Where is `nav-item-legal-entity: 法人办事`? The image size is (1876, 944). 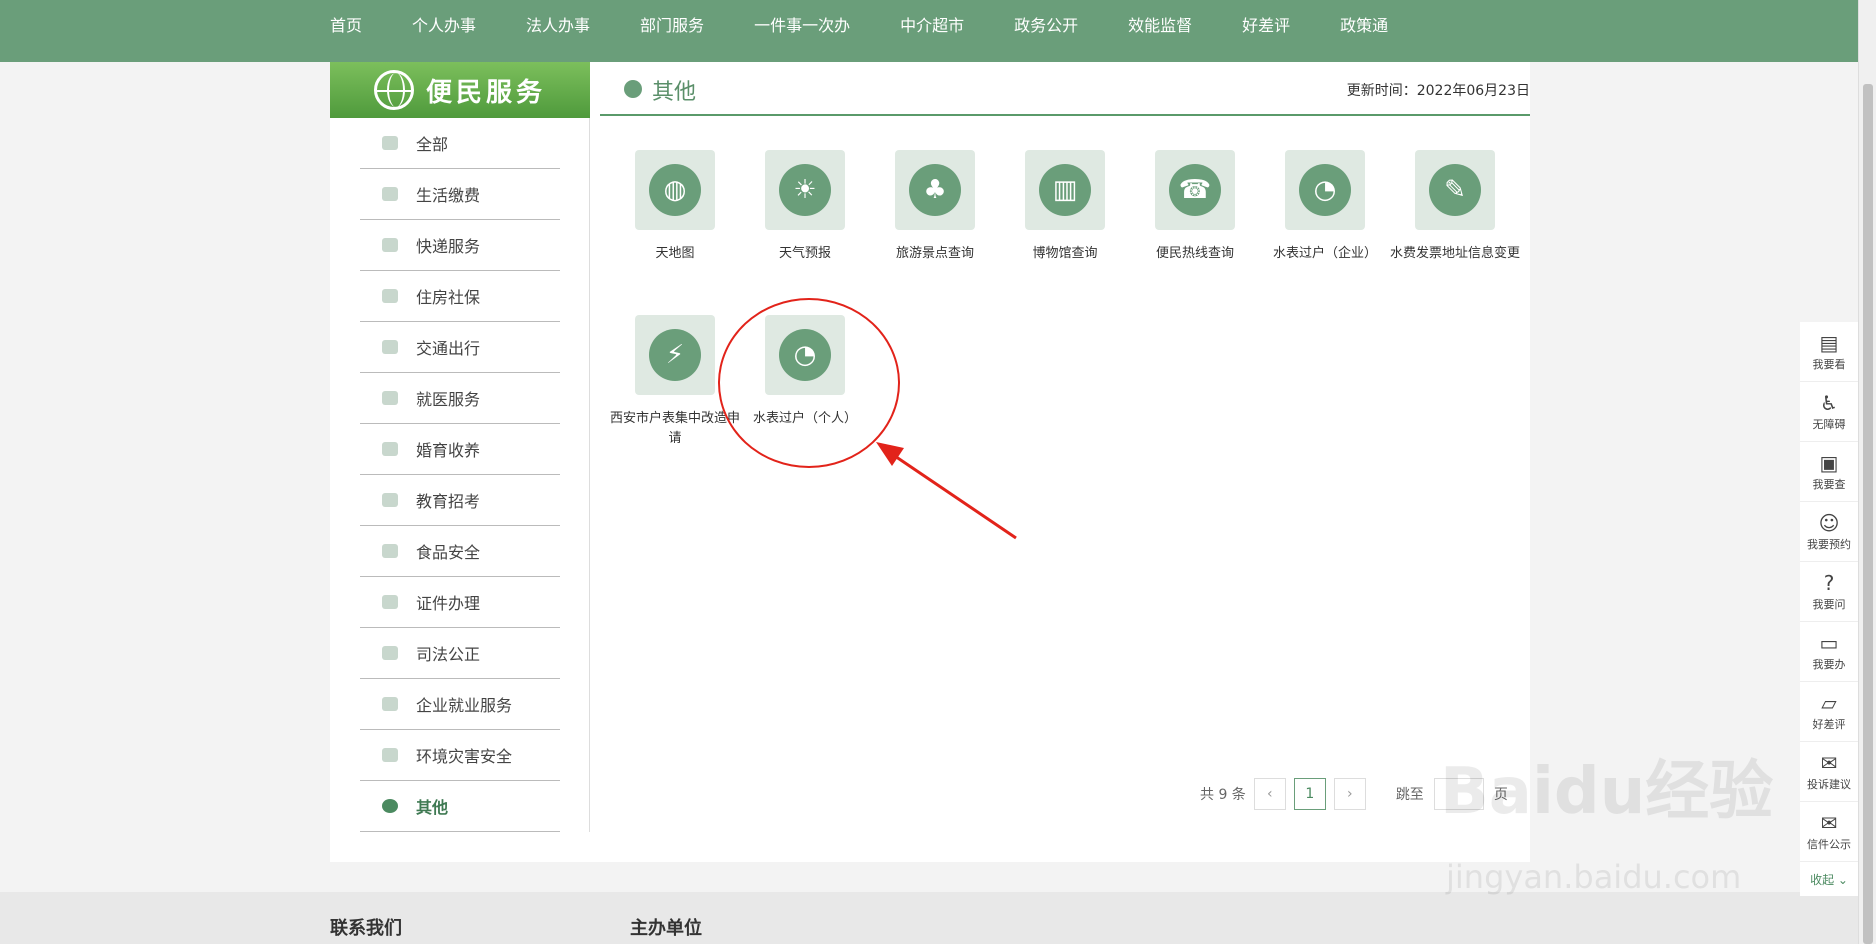 nav-item-legal-entity: 法人办事 is located at coordinates (558, 24).